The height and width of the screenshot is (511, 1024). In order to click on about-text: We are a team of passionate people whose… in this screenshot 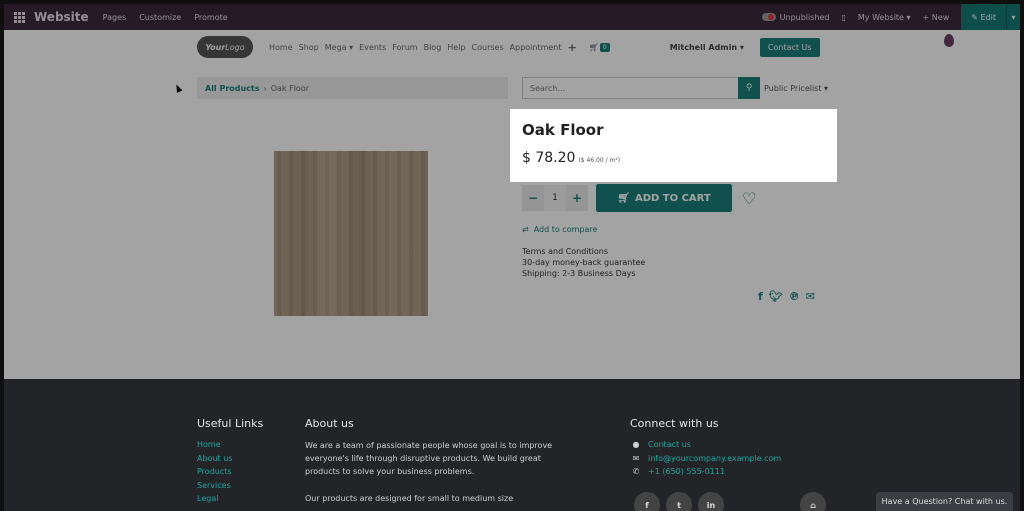, I will do `click(429, 458)`.